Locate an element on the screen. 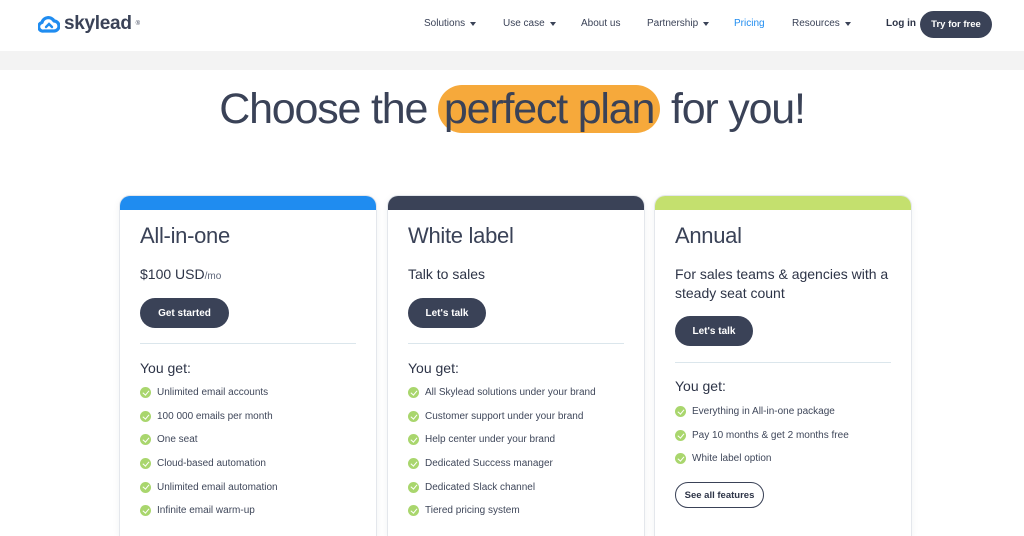 This screenshot has height=536, width=1024. list-item: Pay 10 months & get 2 months free is located at coordinates (762, 436).